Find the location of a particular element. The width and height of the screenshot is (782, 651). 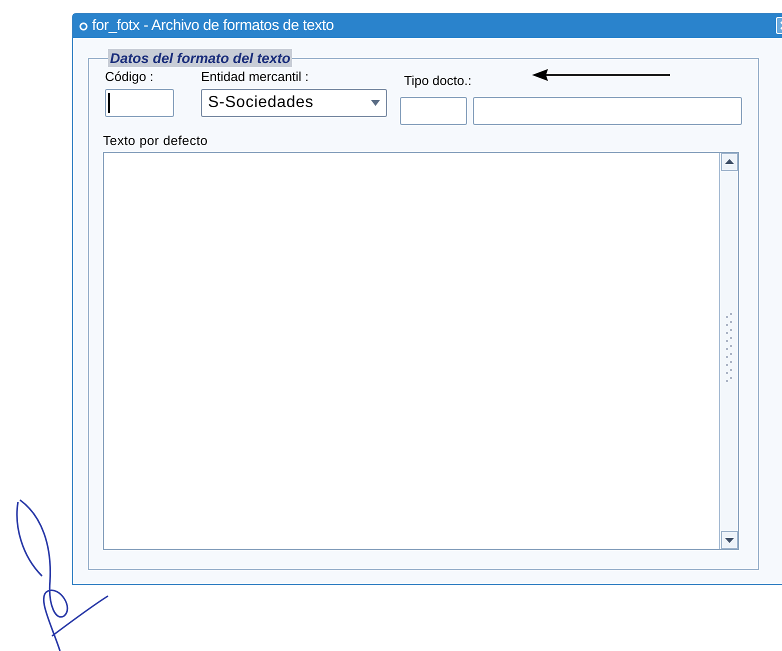

group-title: Datos del formato del texto is located at coordinates (200, 58).